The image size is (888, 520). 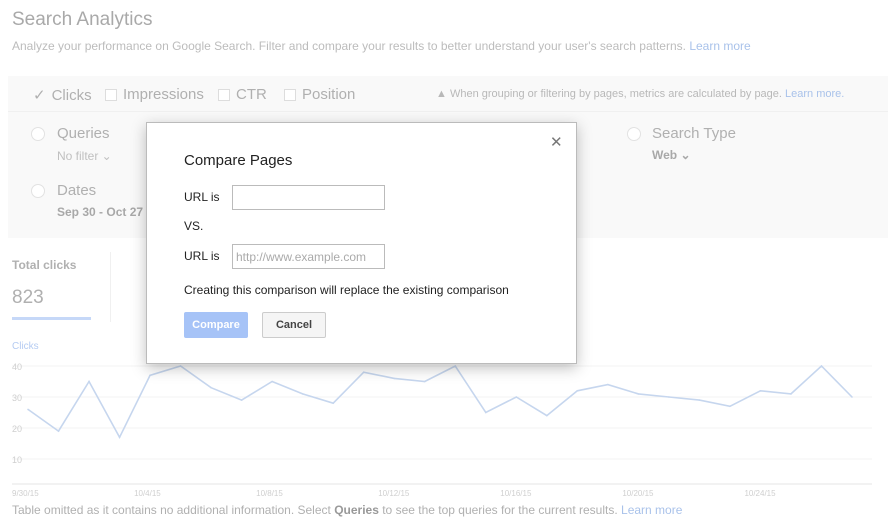 What do you see at coordinates (17, 429) in the screenshot?
I see `y-tick-label: 20` at bounding box center [17, 429].